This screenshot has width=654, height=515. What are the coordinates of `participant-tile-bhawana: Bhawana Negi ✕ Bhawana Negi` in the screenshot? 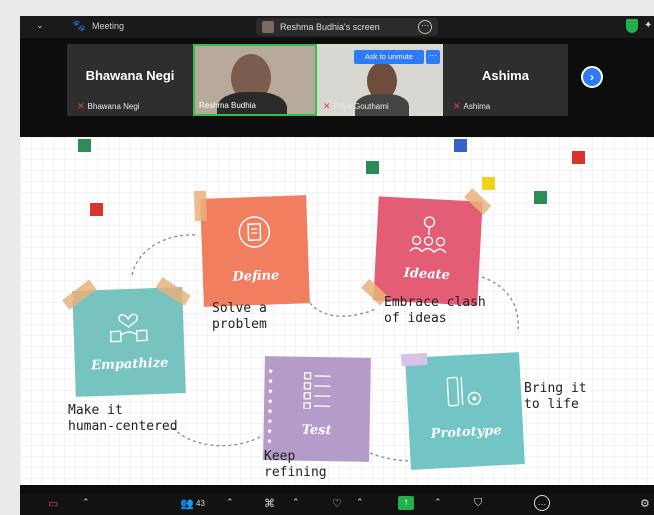 It's located at (130, 80).